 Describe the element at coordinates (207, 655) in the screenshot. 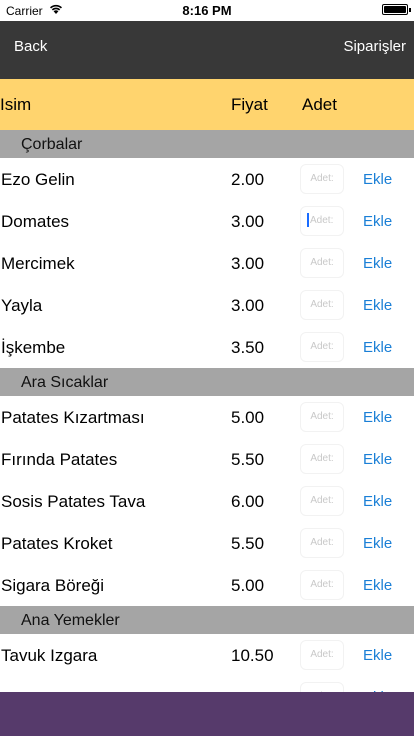

I see `list-item: Tavuk Izgara 10.50 Adet: Ekle` at that location.